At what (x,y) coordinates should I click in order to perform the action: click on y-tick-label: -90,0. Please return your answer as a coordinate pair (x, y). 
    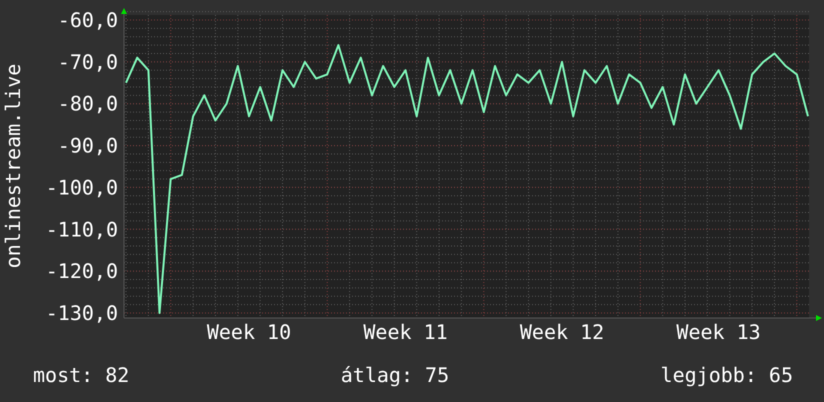
    Looking at the image, I should click on (88, 146).